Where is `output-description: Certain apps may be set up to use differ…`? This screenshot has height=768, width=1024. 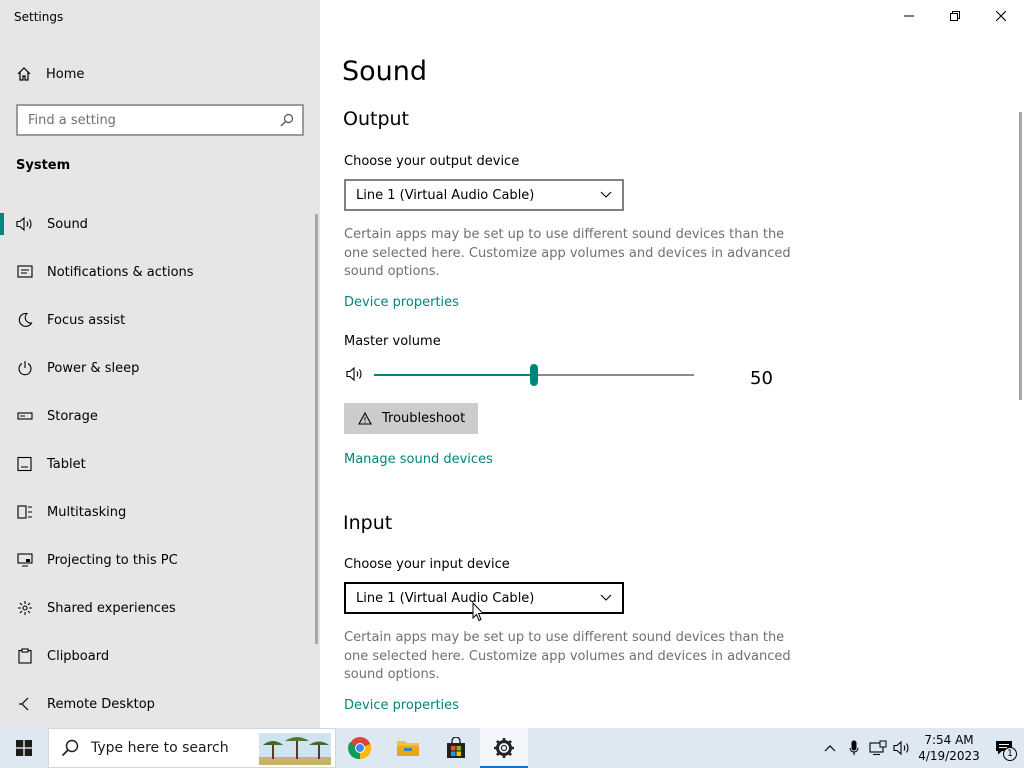
output-description: Certain apps may be set up to use differ… is located at coordinates (567, 253).